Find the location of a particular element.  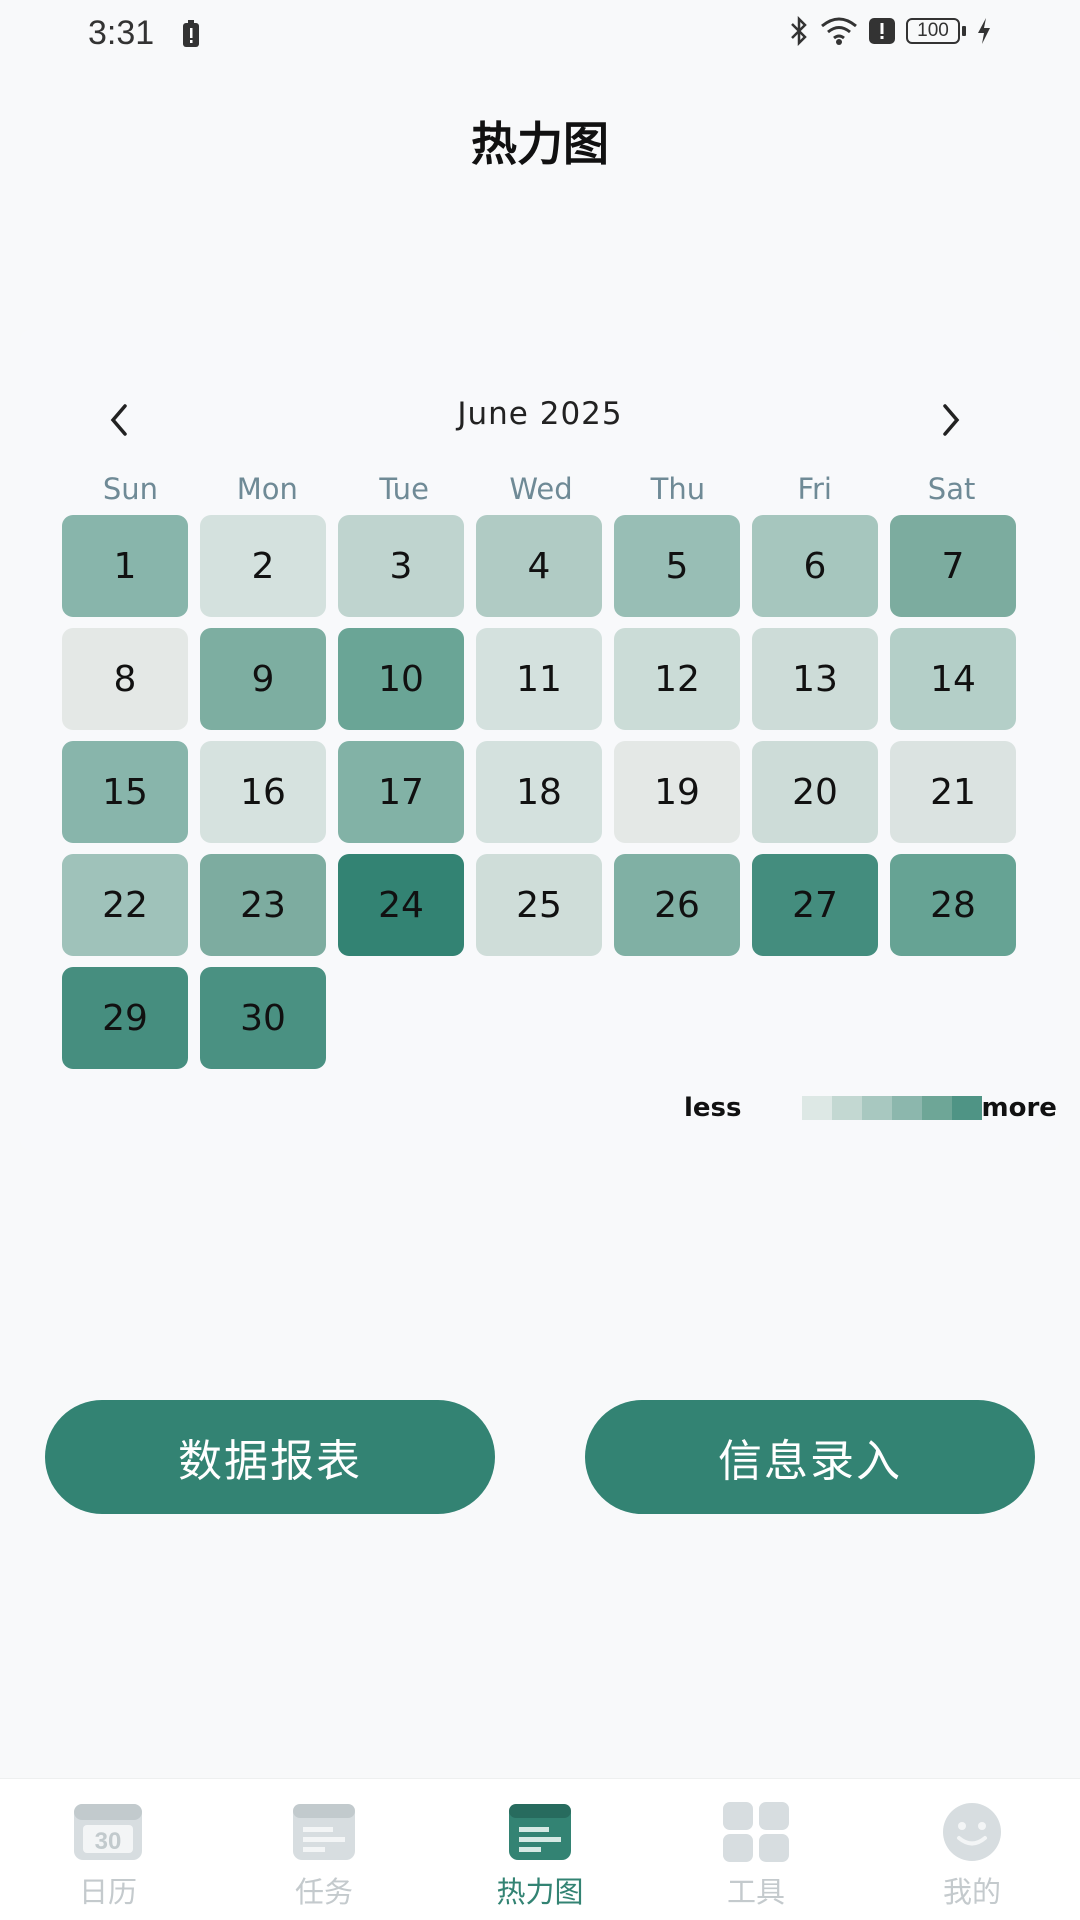

day-cell: 11 is located at coordinates (539, 679).